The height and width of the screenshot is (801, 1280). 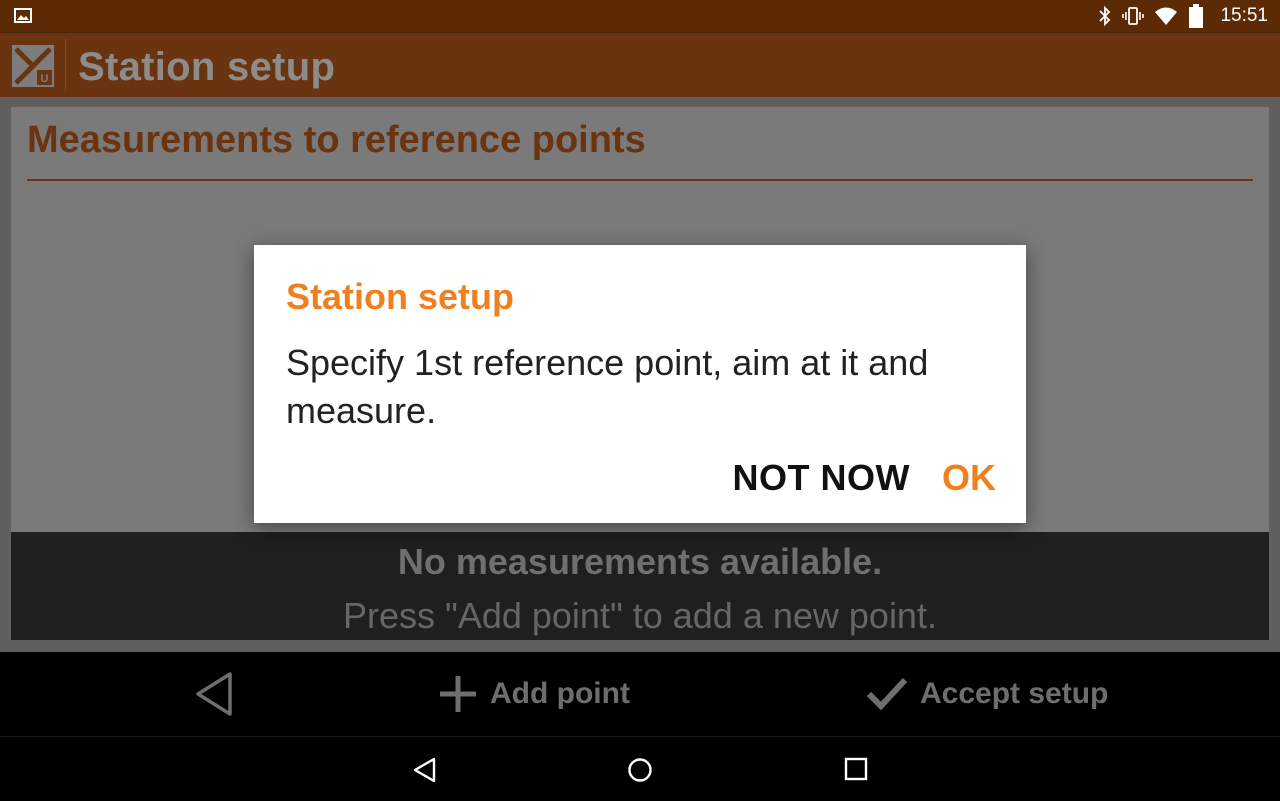 I want to click on ok-button: OK, so click(x=969, y=478).